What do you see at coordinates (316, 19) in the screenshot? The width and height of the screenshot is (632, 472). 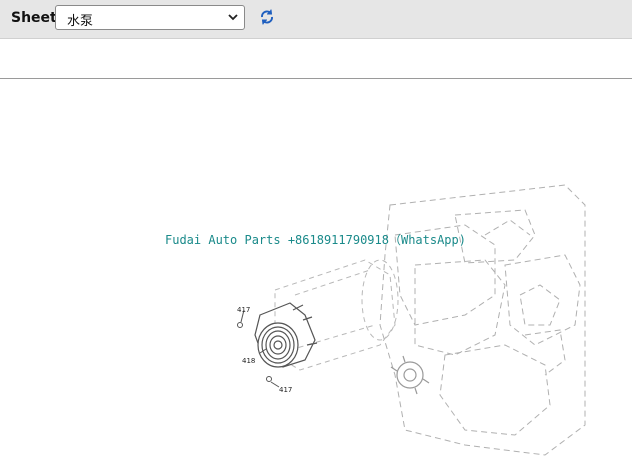 I see `toolbar: Sheet 水泵` at bounding box center [316, 19].